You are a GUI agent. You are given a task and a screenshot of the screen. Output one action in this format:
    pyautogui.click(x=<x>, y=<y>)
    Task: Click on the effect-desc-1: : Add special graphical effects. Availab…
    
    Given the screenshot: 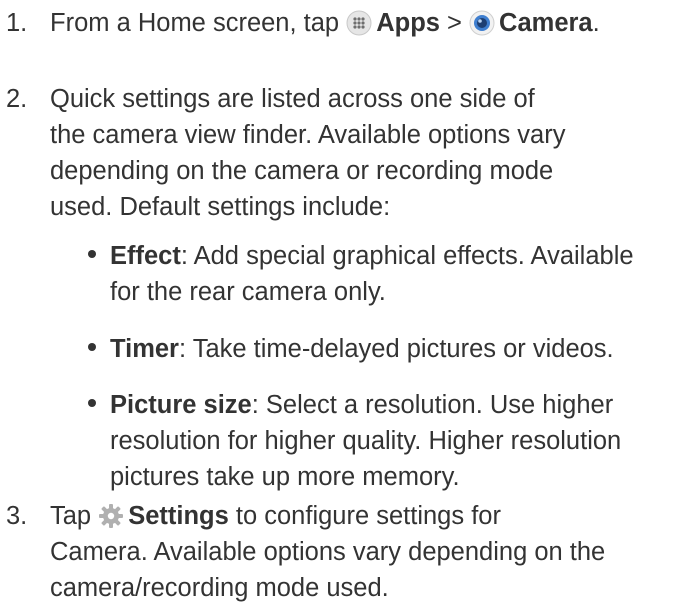 What is the action you would take?
    pyautogui.click(x=407, y=256)
    